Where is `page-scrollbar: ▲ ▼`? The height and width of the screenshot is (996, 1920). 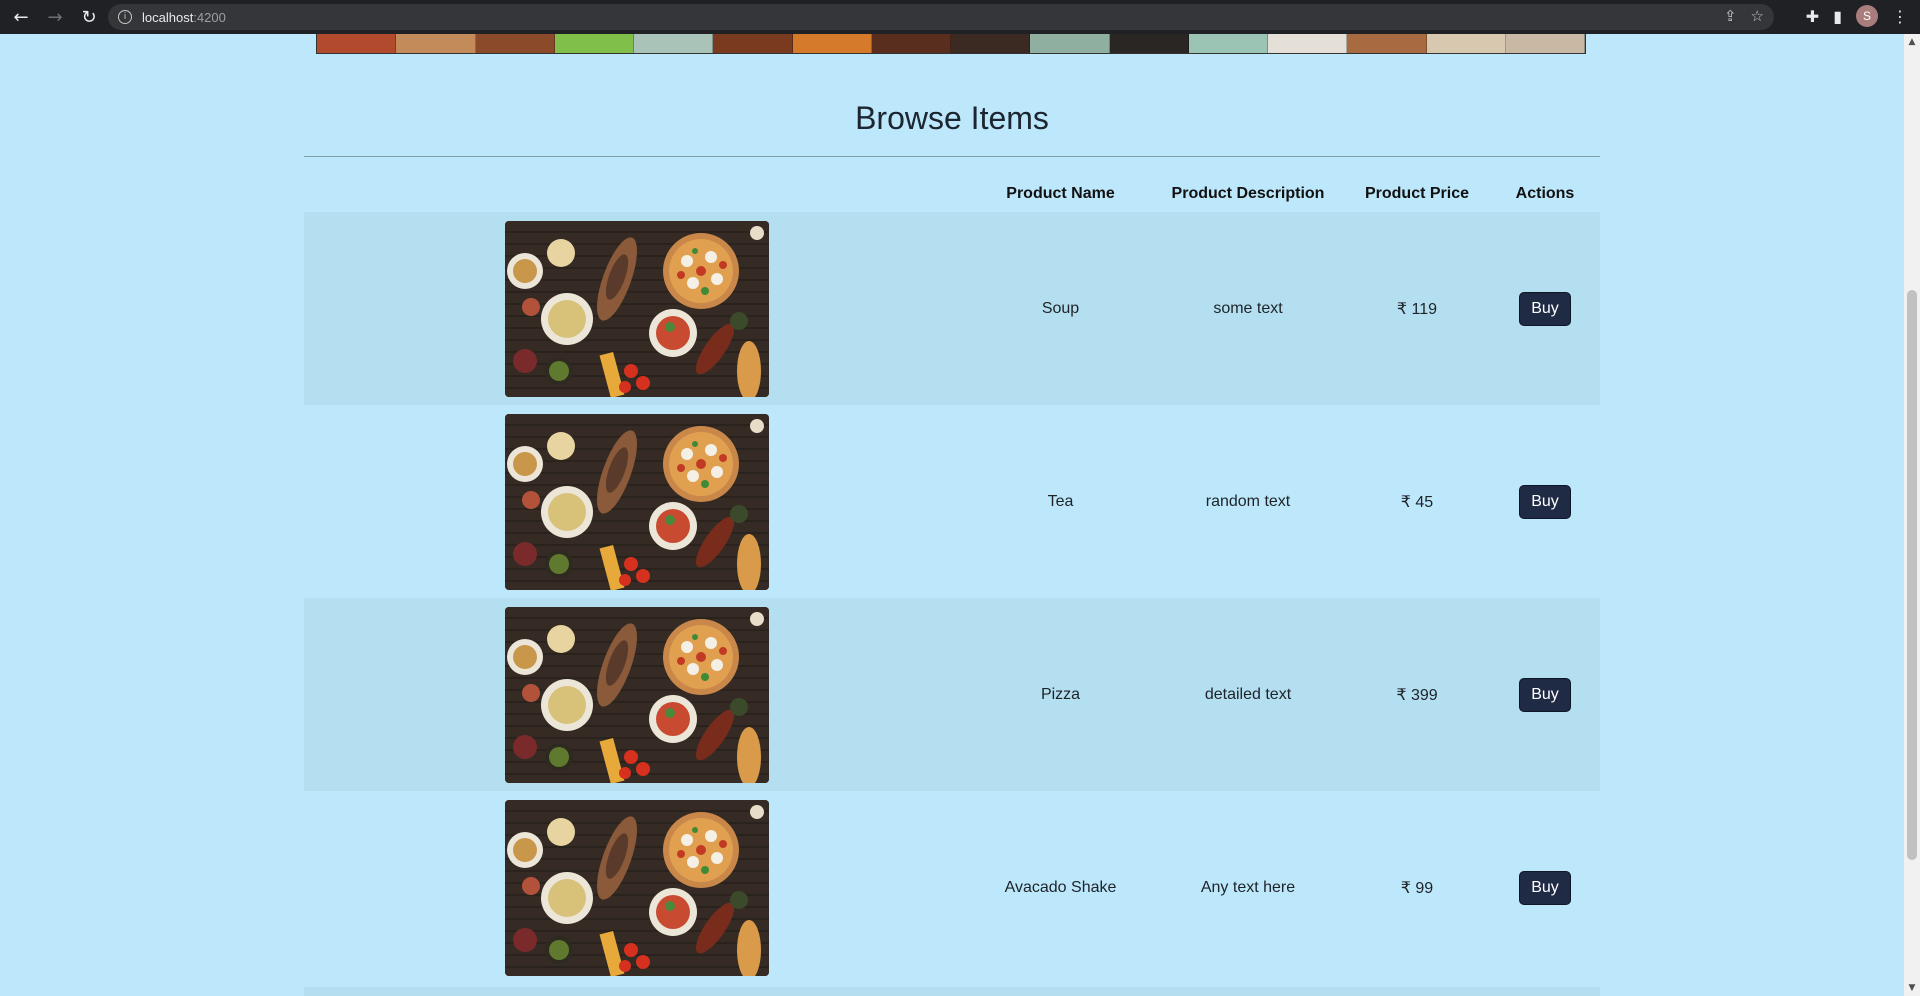
page-scrollbar: ▲ ▼ is located at coordinates (1912, 515).